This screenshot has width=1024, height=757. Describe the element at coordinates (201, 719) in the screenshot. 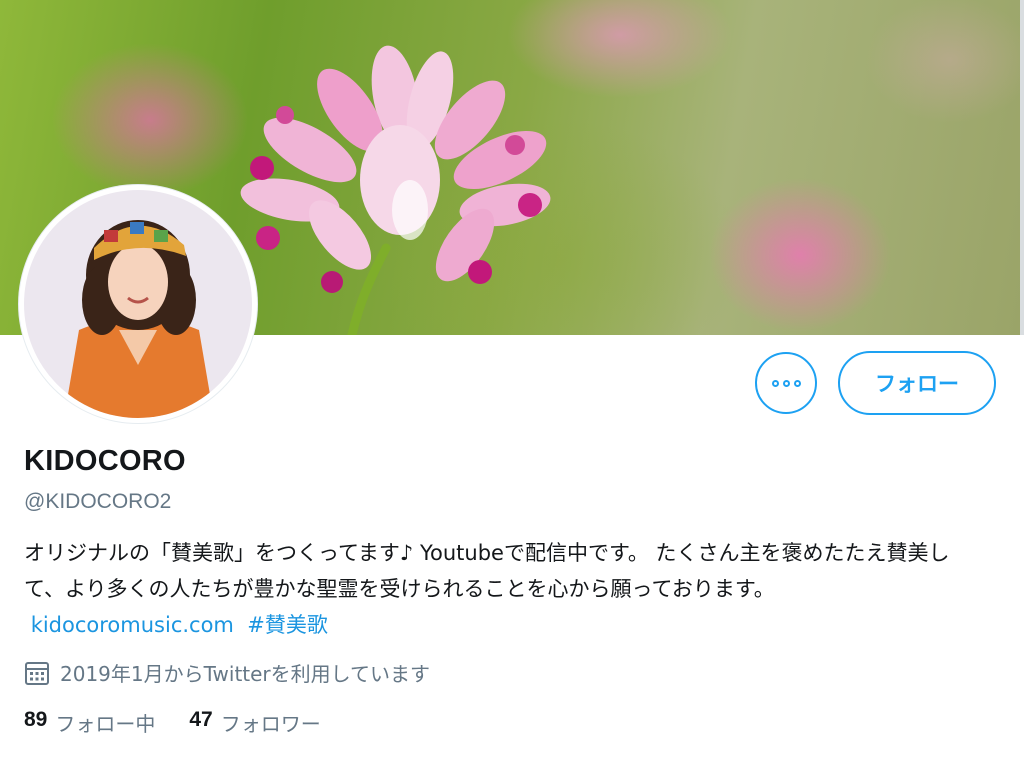

I see `followers-count: 47` at that location.